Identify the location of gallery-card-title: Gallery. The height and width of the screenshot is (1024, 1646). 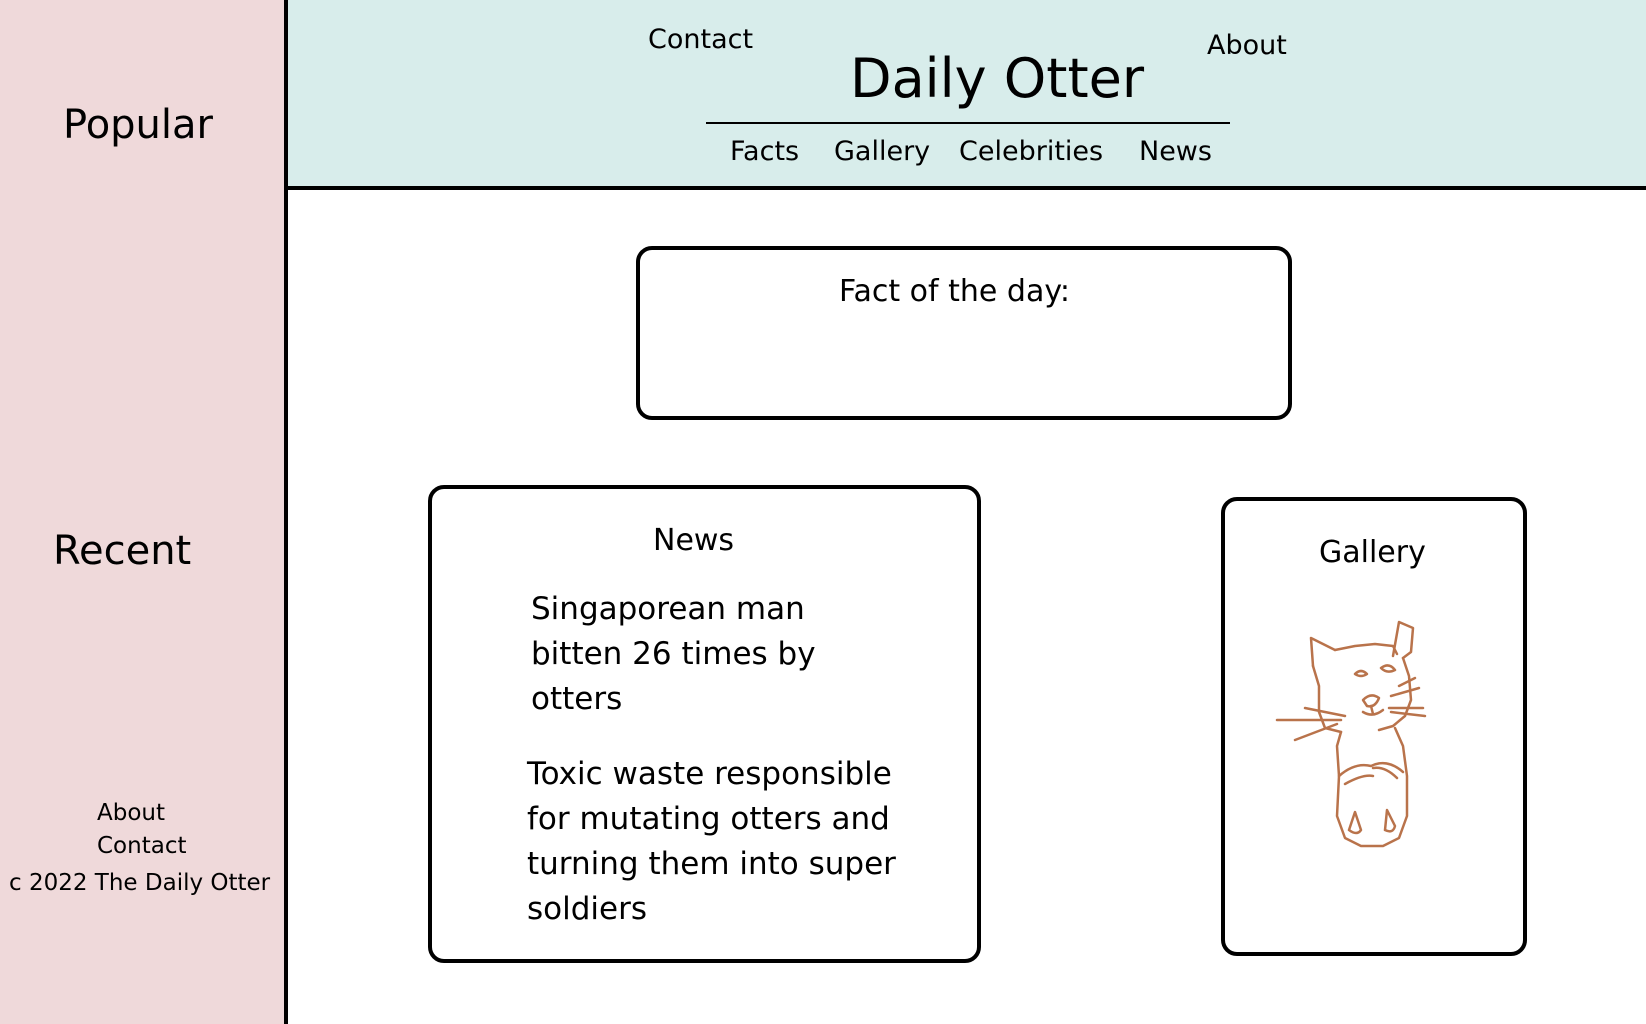
(1372, 552).